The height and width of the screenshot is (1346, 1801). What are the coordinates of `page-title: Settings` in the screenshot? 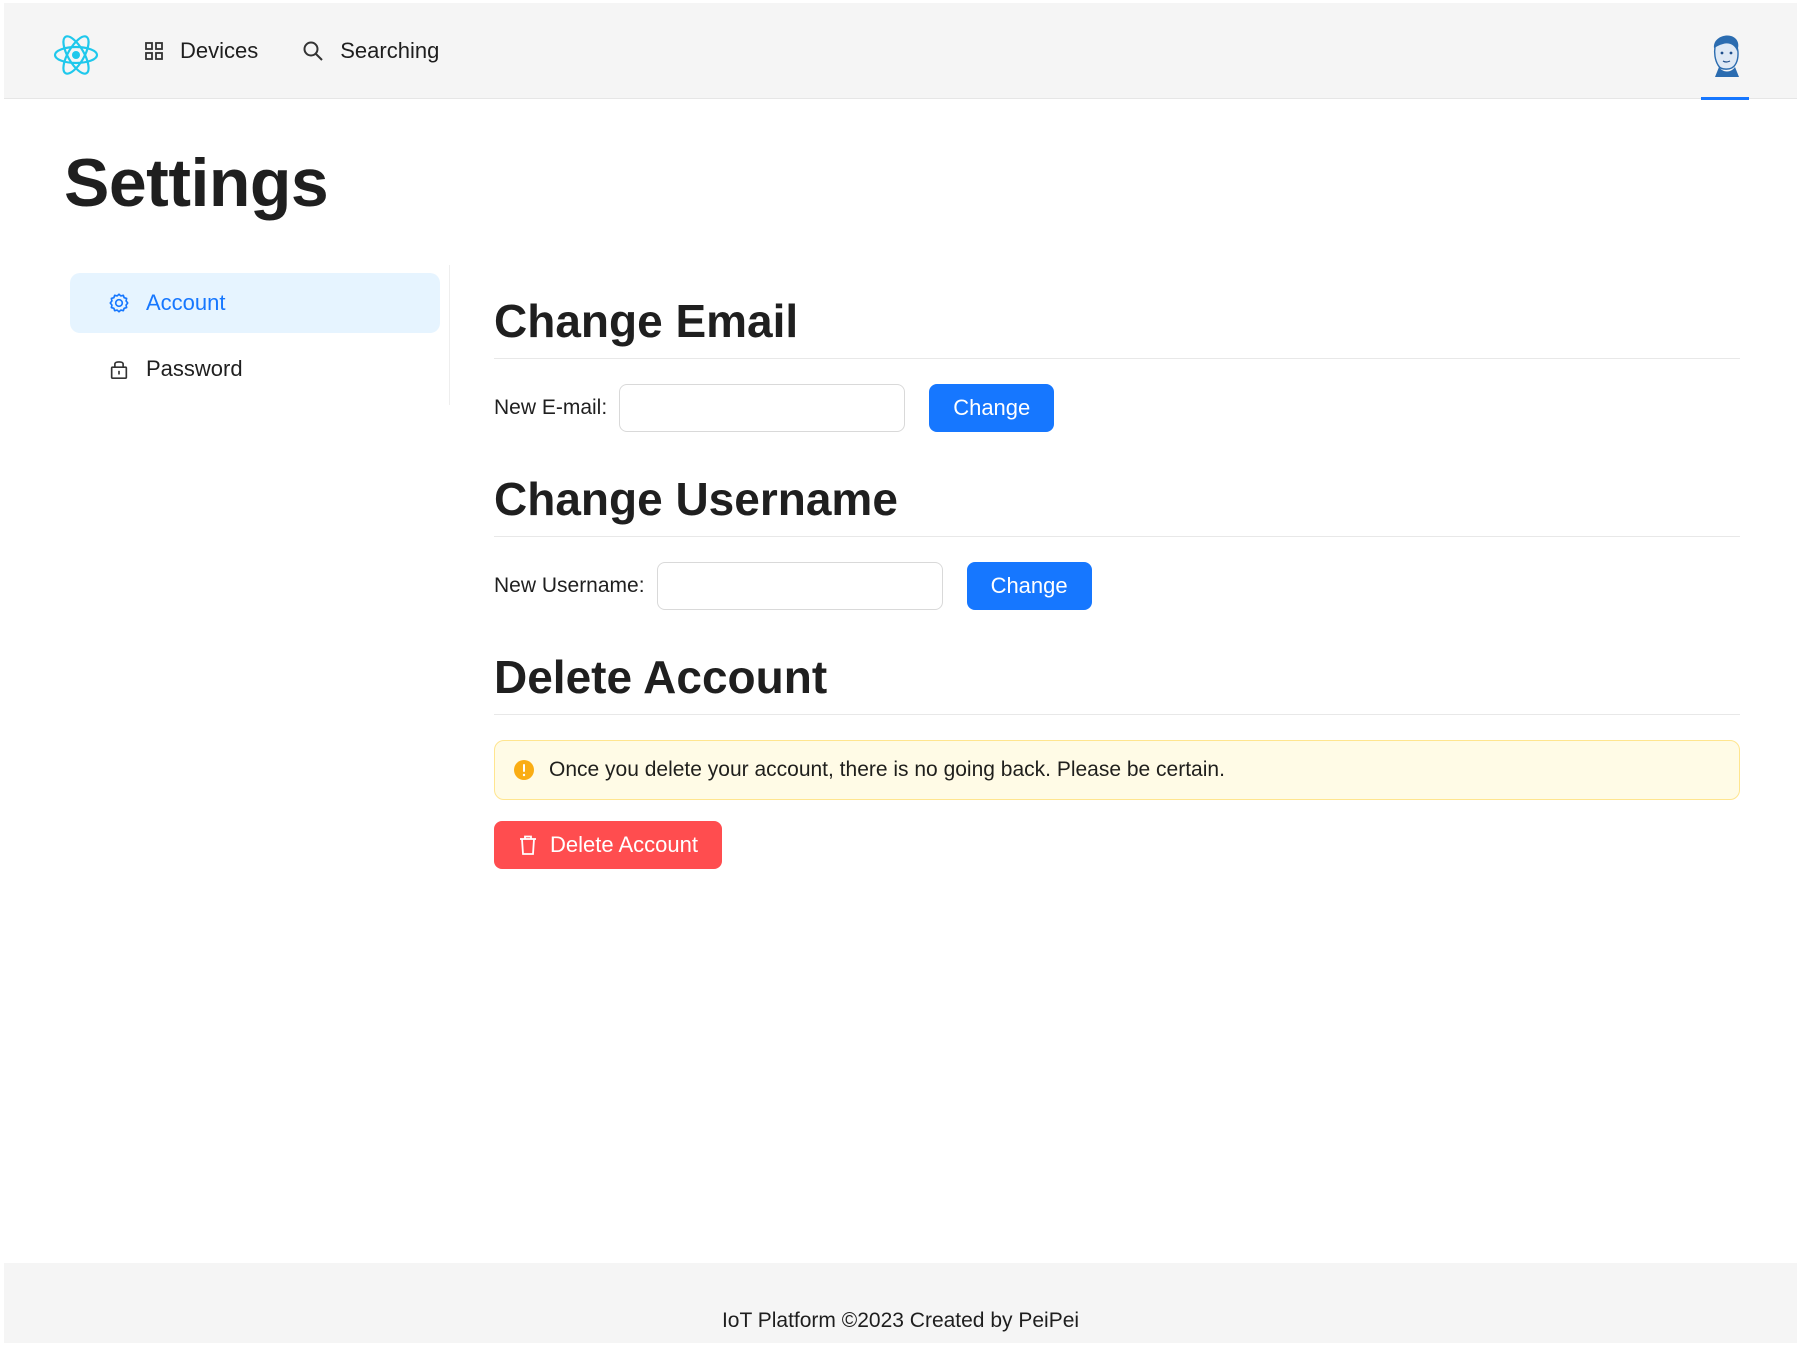 It's located at (196, 183).